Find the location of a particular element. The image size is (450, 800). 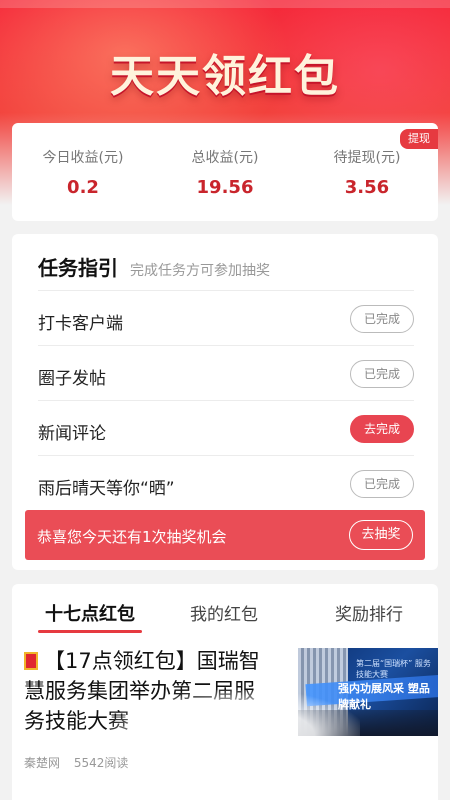

active-tab-indicator is located at coordinates (90, 631).